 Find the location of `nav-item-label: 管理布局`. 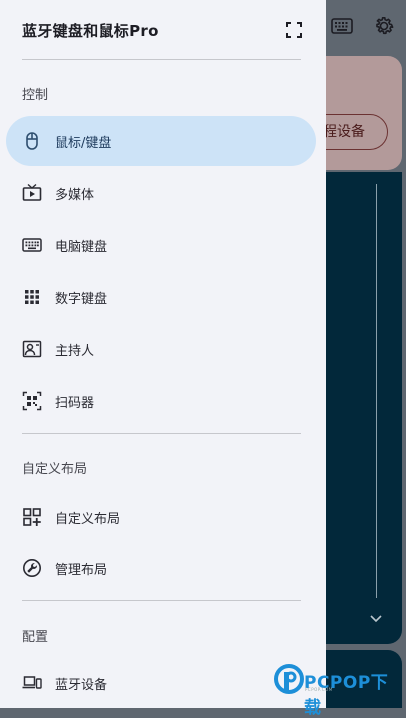

nav-item-label: 管理布局 is located at coordinates (81, 570).